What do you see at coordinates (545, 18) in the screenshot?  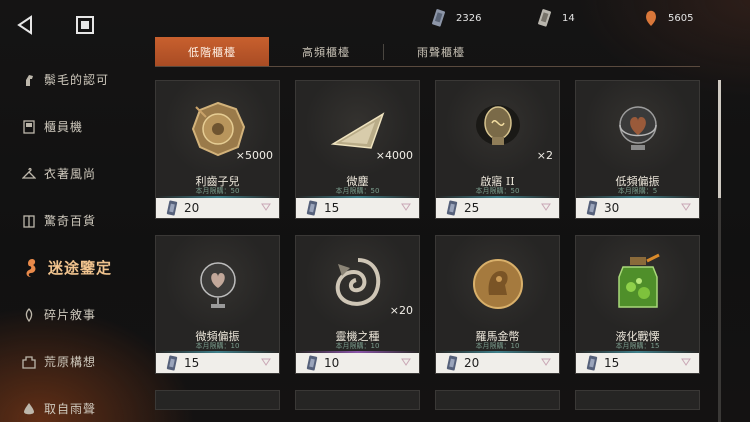 I see `ticket-card-icon` at bounding box center [545, 18].